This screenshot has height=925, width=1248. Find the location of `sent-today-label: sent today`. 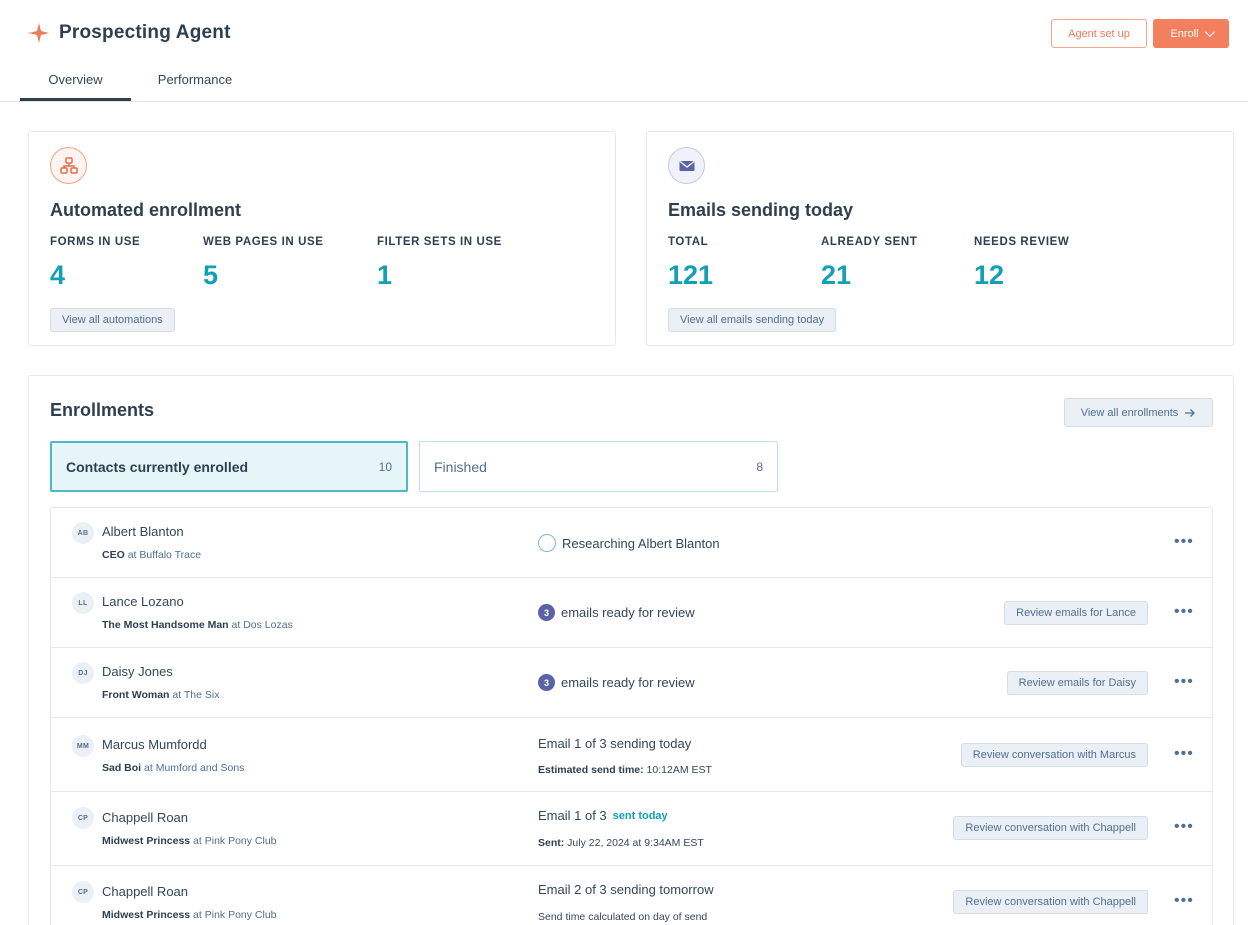

sent-today-label: sent today is located at coordinates (640, 815).